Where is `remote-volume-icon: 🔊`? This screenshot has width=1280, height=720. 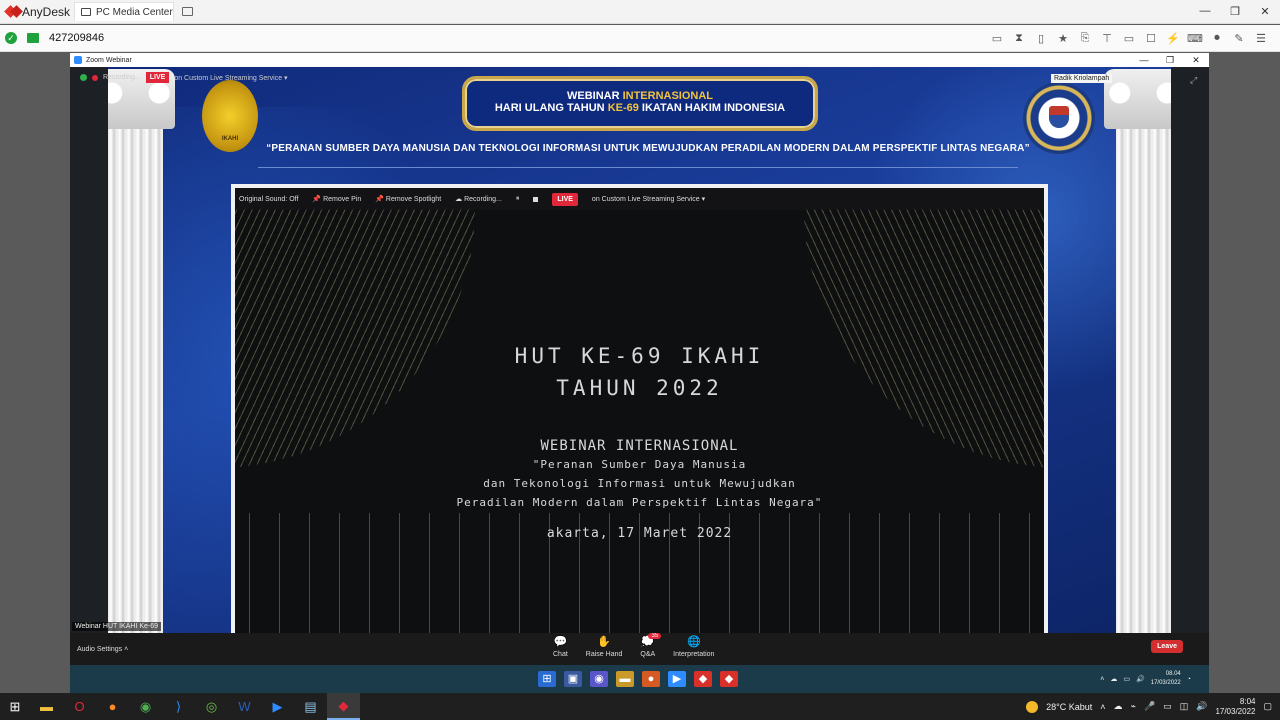 remote-volume-icon: 🔊 is located at coordinates (1140, 679).